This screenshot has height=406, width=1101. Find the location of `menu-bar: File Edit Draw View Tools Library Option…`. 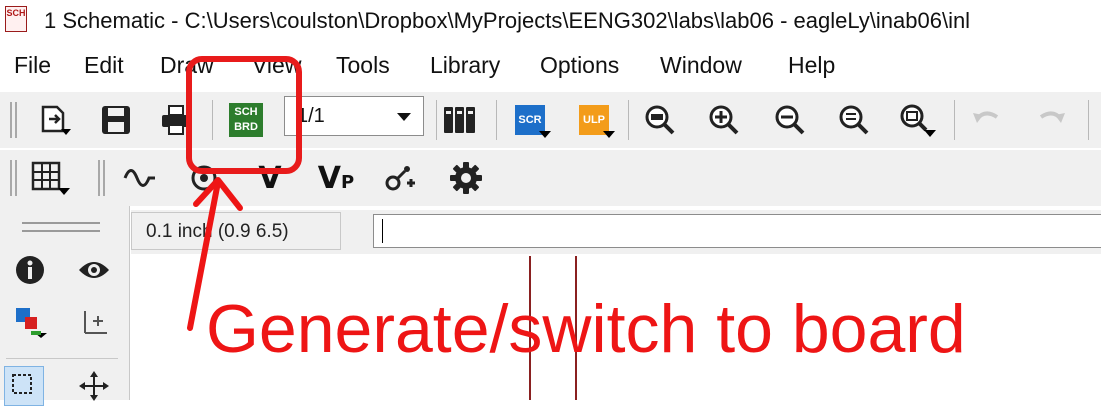

menu-bar: File Edit Draw View Tools Library Option… is located at coordinates (550, 68).